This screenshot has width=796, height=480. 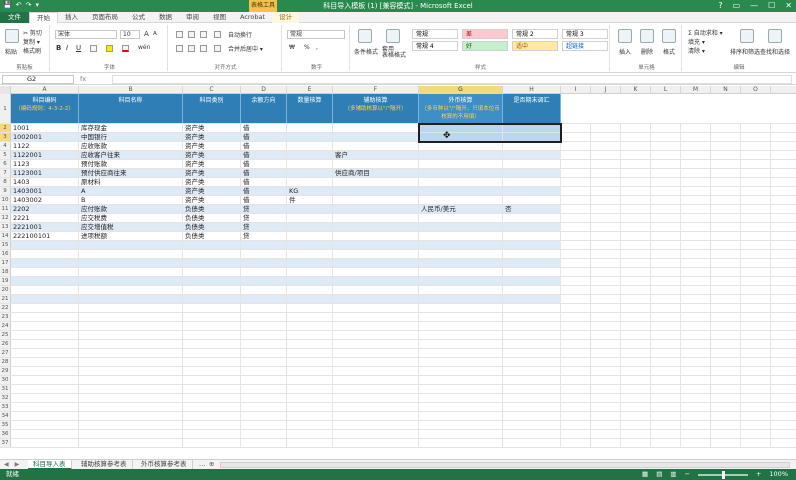 What do you see at coordinates (669, 36) in the screenshot?
I see `format-cells-icon` at bounding box center [669, 36].